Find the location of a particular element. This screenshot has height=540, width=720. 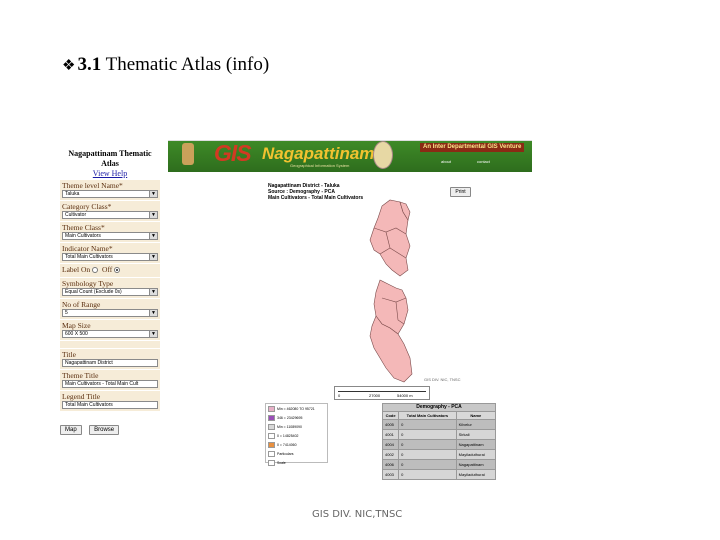

map-button: Map is located at coordinates (71, 430).